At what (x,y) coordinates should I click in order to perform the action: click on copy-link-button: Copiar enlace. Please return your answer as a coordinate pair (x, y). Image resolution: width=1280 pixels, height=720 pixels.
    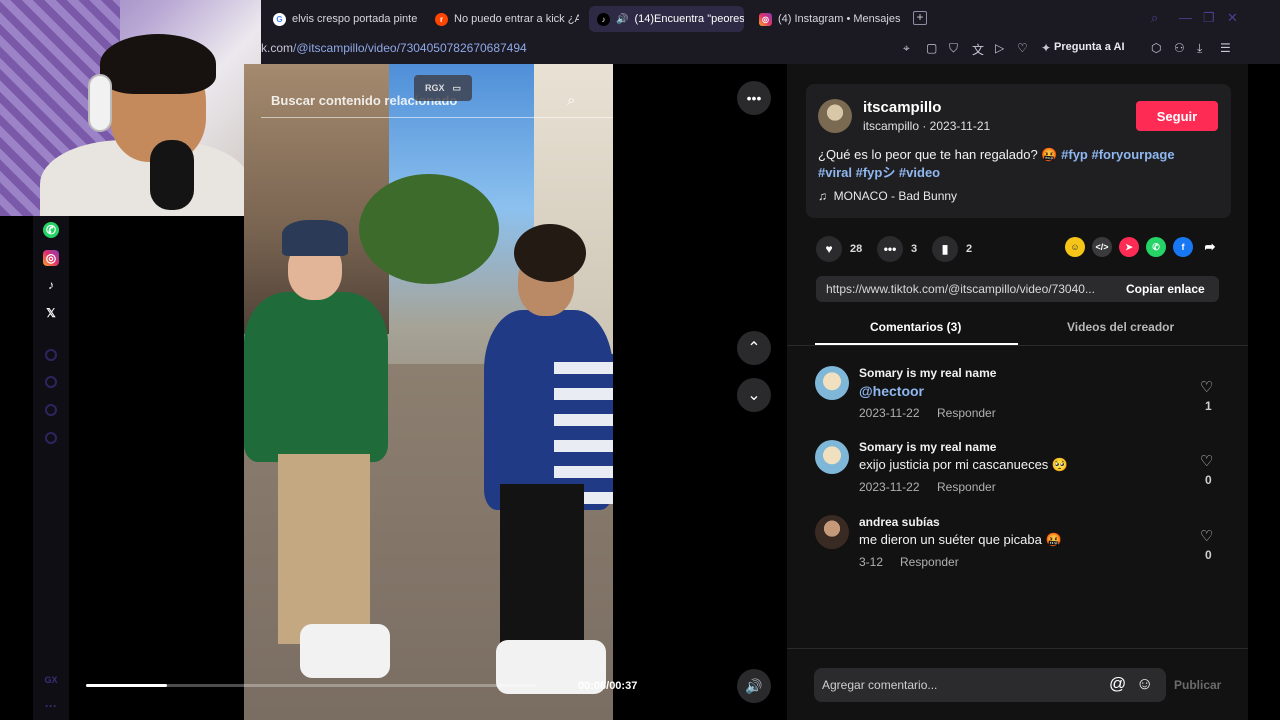
    Looking at the image, I should click on (1165, 289).